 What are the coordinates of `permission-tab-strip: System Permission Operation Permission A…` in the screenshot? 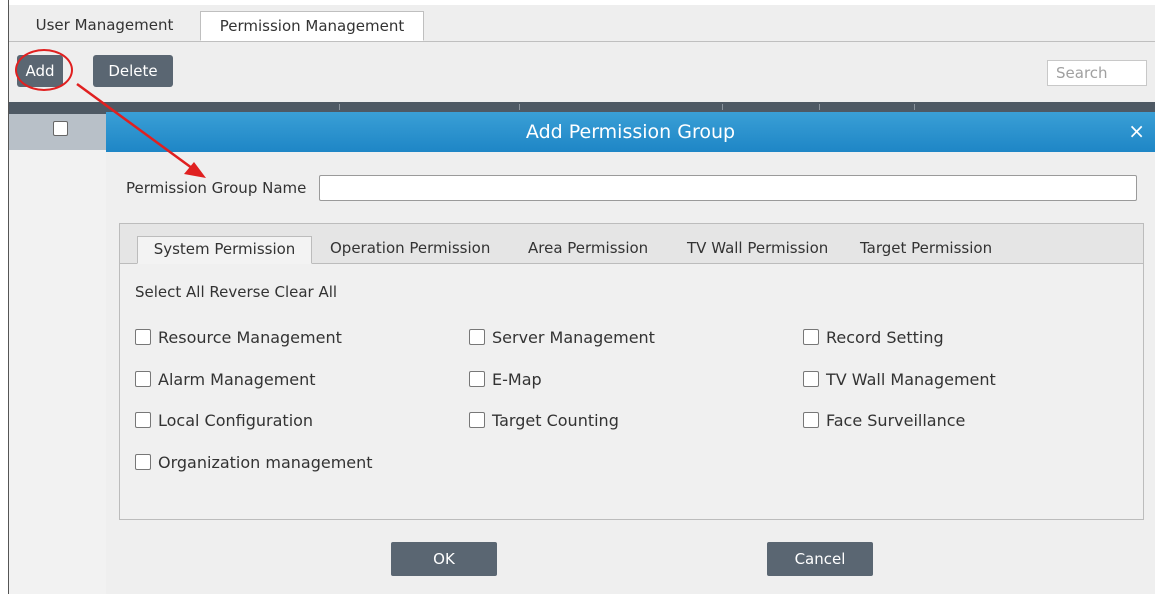 It's located at (631, 244).